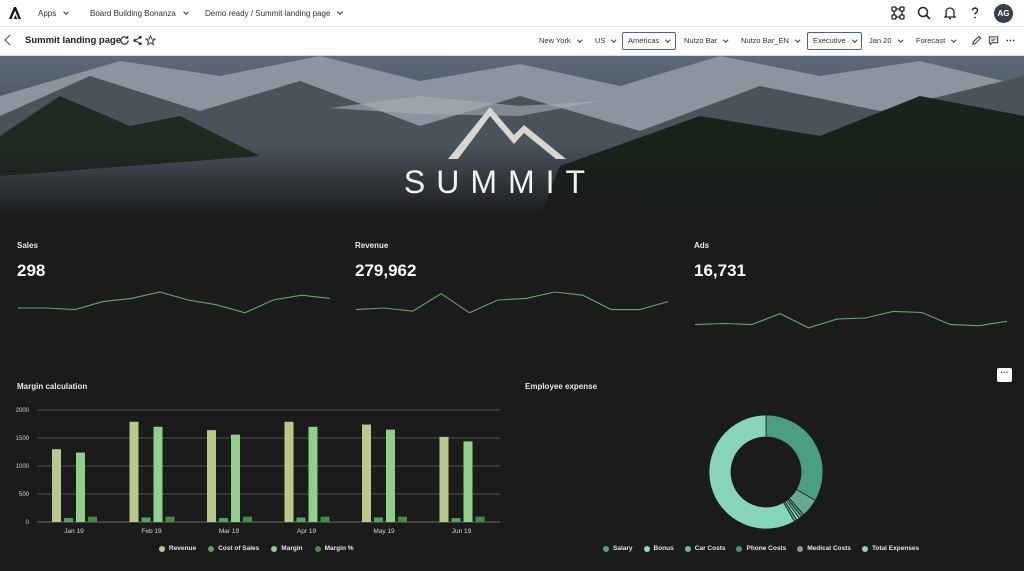 Image resolution: width=1024 pixels, height=571 pixels. What do you see at coordinates (649, 41) in the screenshot?
I see `filter-region: Americas` at bounding box center [649, 41].